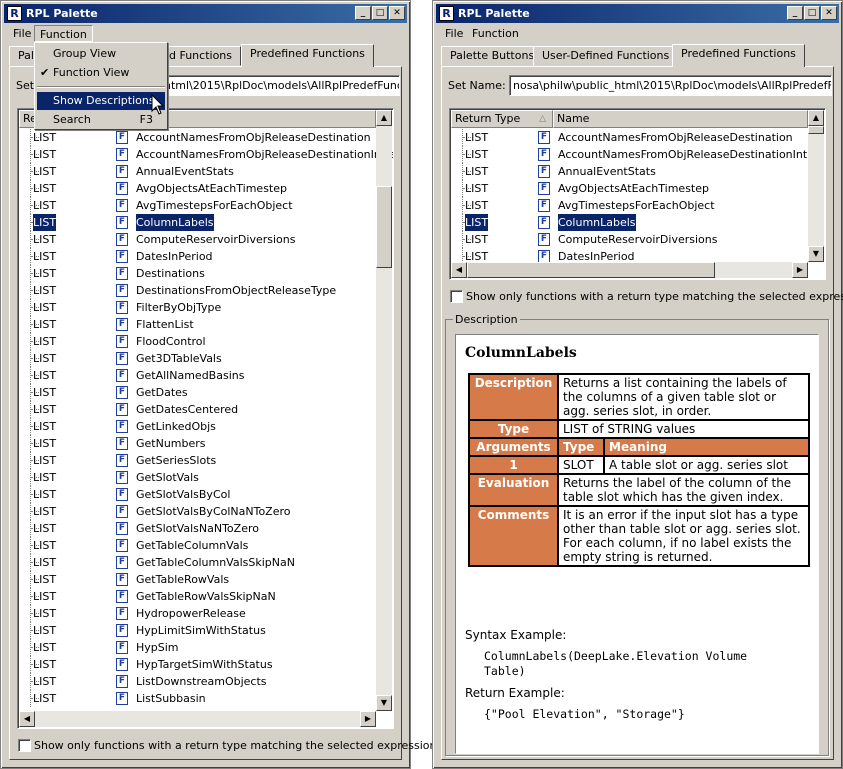 Image resolution: width=843 pixels, height=769 pixels. What do you see at coordinates (197, 358) in the screenshot?
I see `table-row: LIST F Get3DTableVals` at bounding box center [197, 358].